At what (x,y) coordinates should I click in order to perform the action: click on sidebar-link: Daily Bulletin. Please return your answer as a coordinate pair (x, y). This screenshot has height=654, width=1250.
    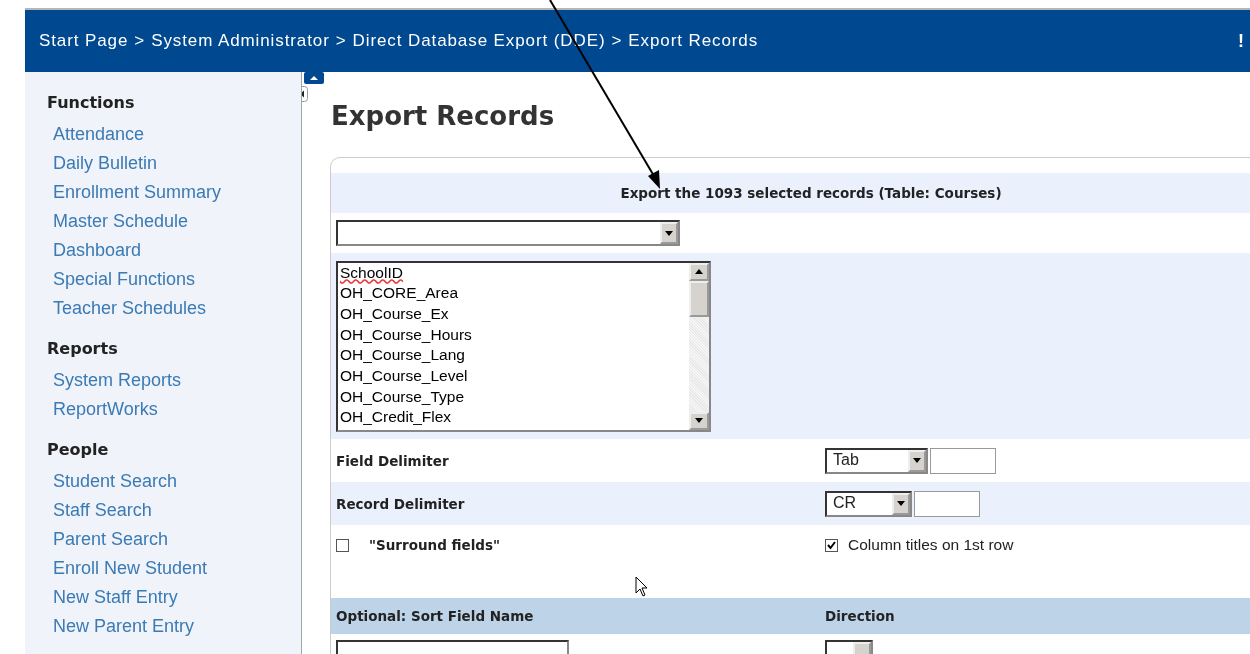
    Looking at the image, I should click on (174, 163).